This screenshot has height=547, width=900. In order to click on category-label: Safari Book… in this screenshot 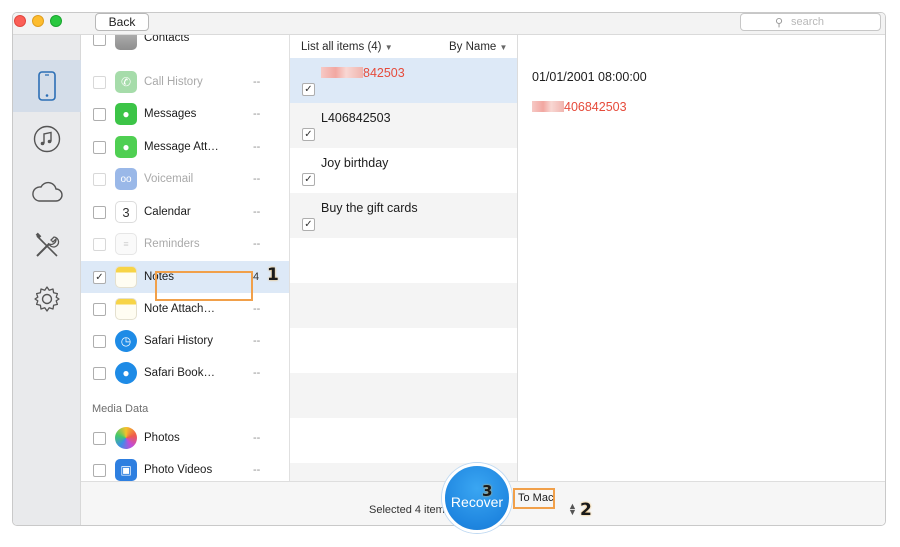, I will do `click(179, 373)`.